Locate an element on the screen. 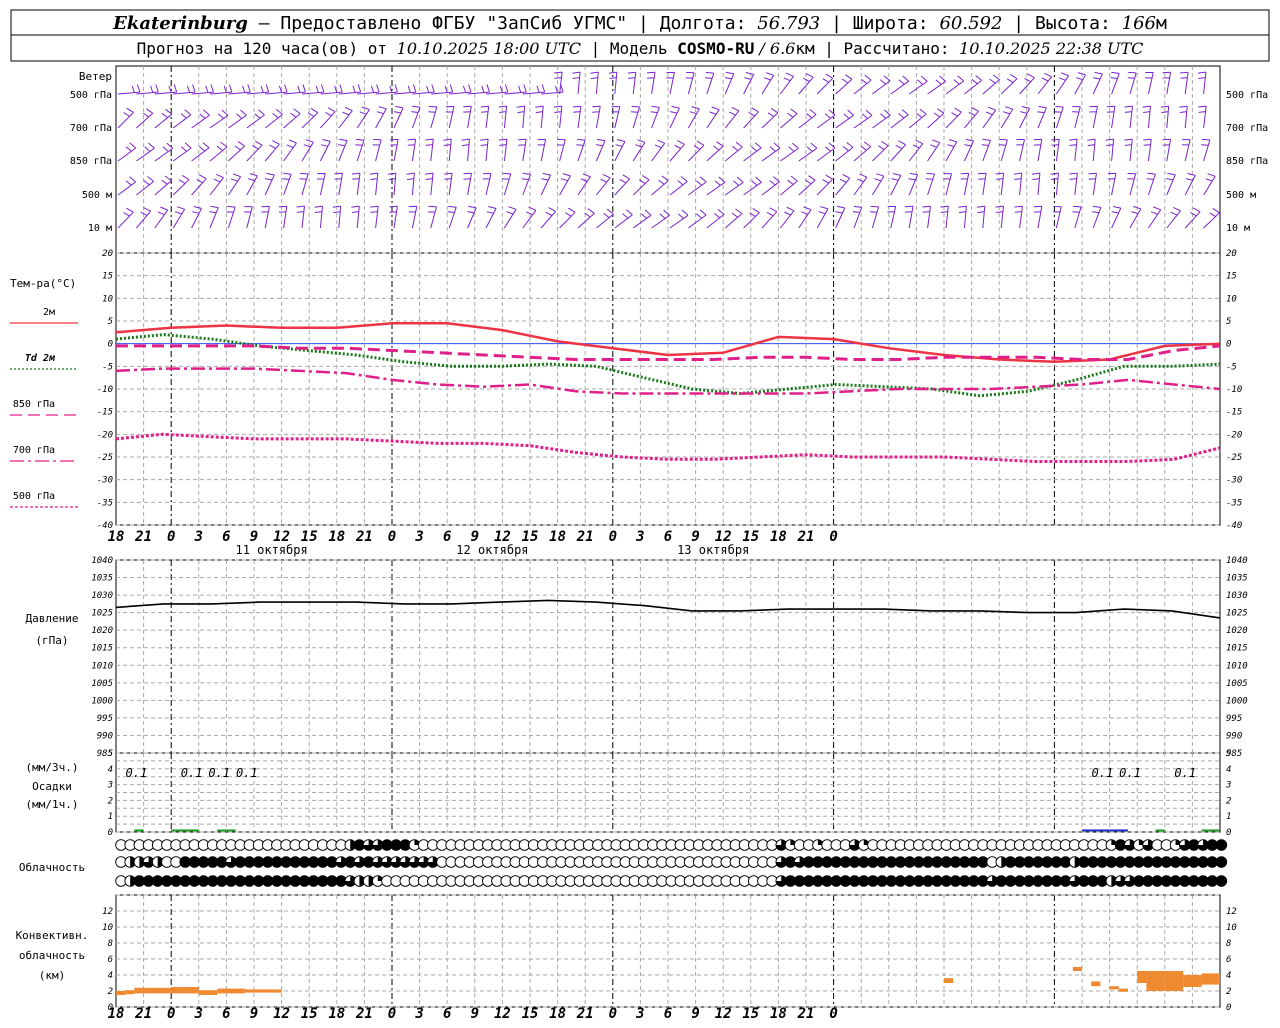 The height and width of the screenshot is (1028, 1280). y-tick-label-right: 1000 is located at coordinates (1237, 701).